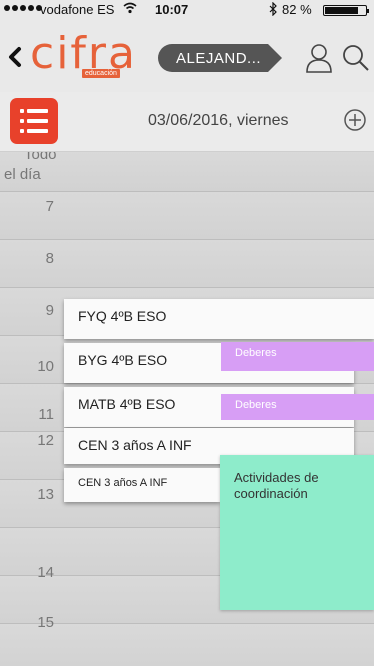 This screenshot has width=374, height=666. What do you see at coordinates (45, 494) in the screenshot?
I see `hour-label: 13` at bounding box center [45, 494].